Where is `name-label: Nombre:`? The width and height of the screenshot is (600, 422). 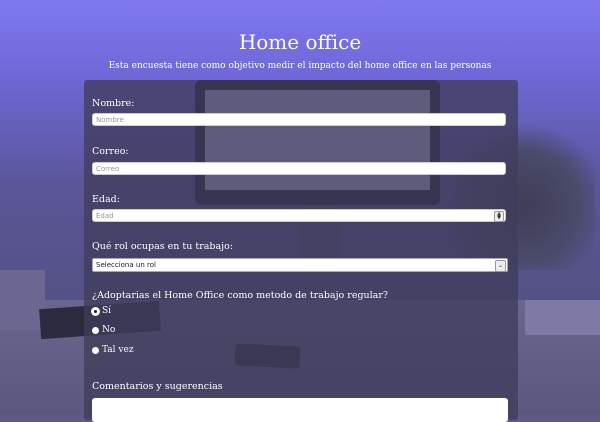
name-label: Nombre: is located at coordinates (113, 103).